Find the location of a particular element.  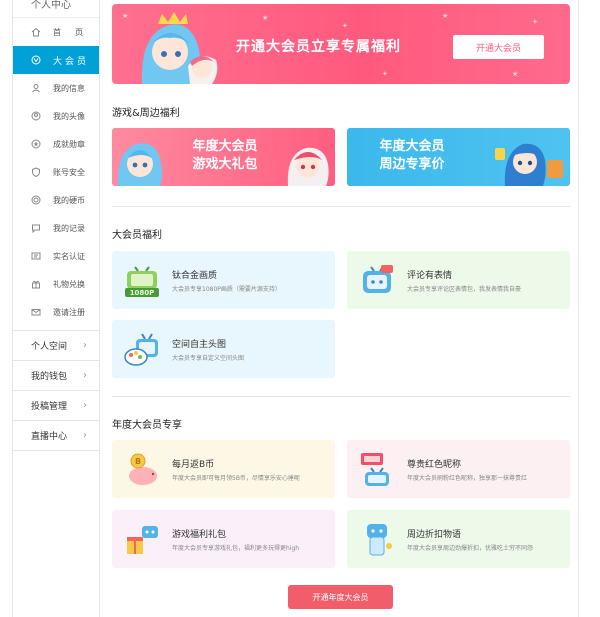

card-title: 周边折扣物语 is located at coordinates (434, 535).